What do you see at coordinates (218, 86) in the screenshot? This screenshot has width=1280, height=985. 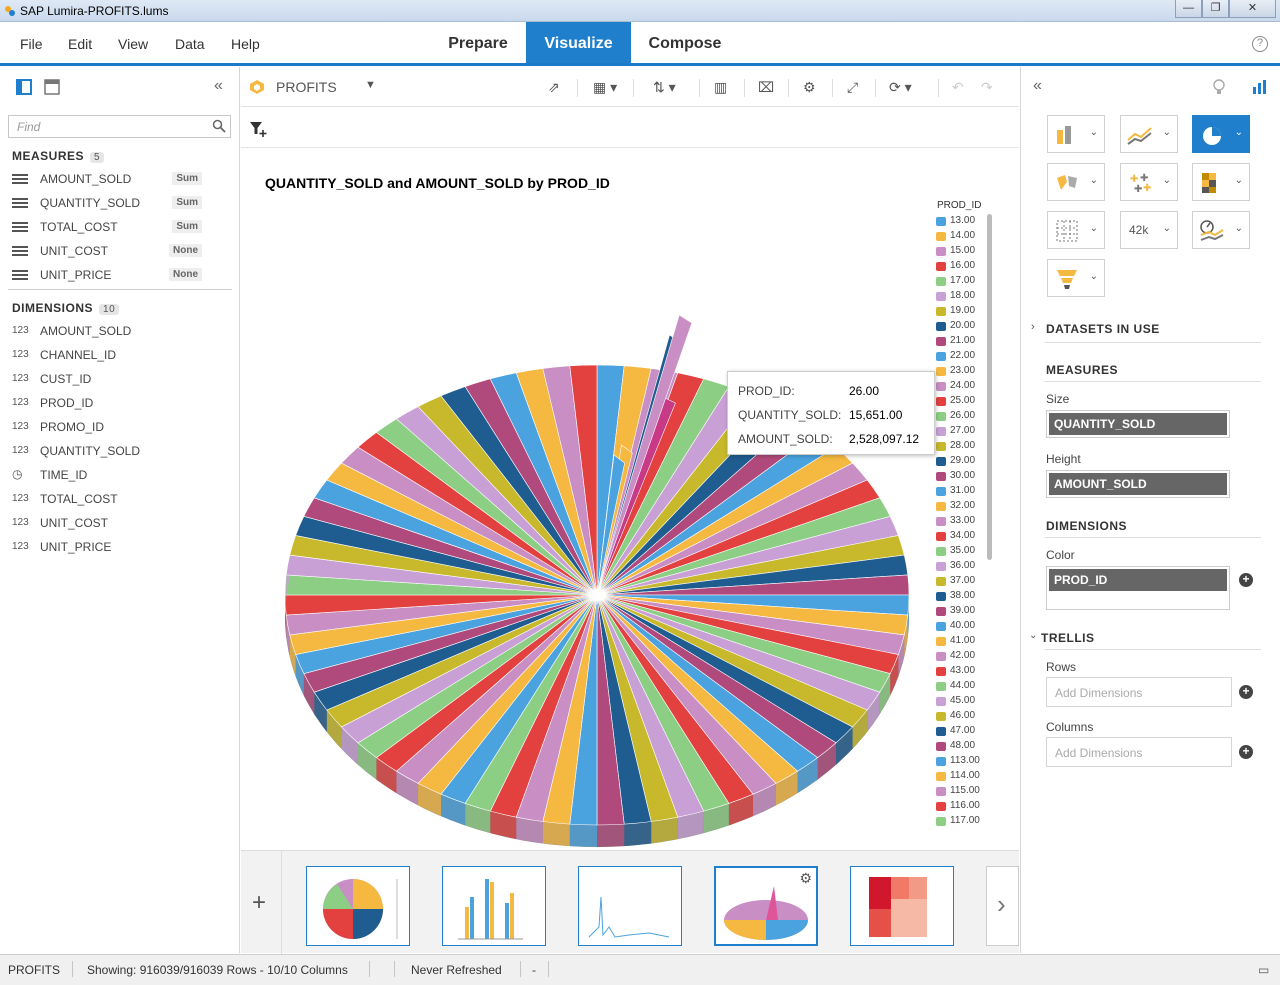 I see `collapse-left-icon: «` at bounding box center [218, 86].